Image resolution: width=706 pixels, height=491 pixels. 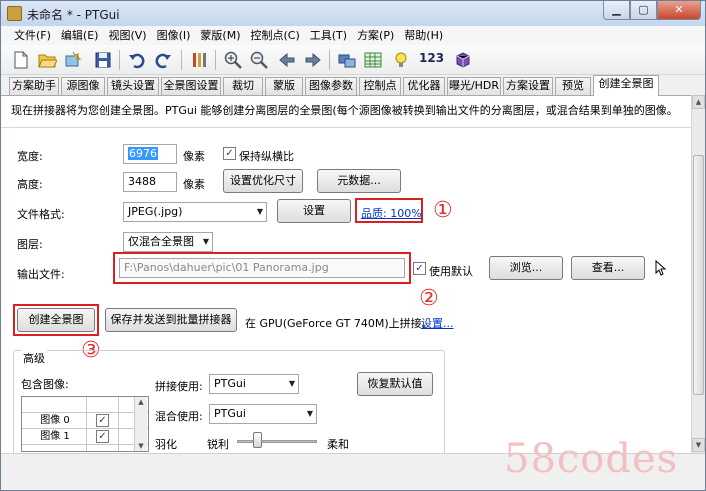 I want to click on tab-lens-settings: 镜头设置, so click(x=133, y=86).